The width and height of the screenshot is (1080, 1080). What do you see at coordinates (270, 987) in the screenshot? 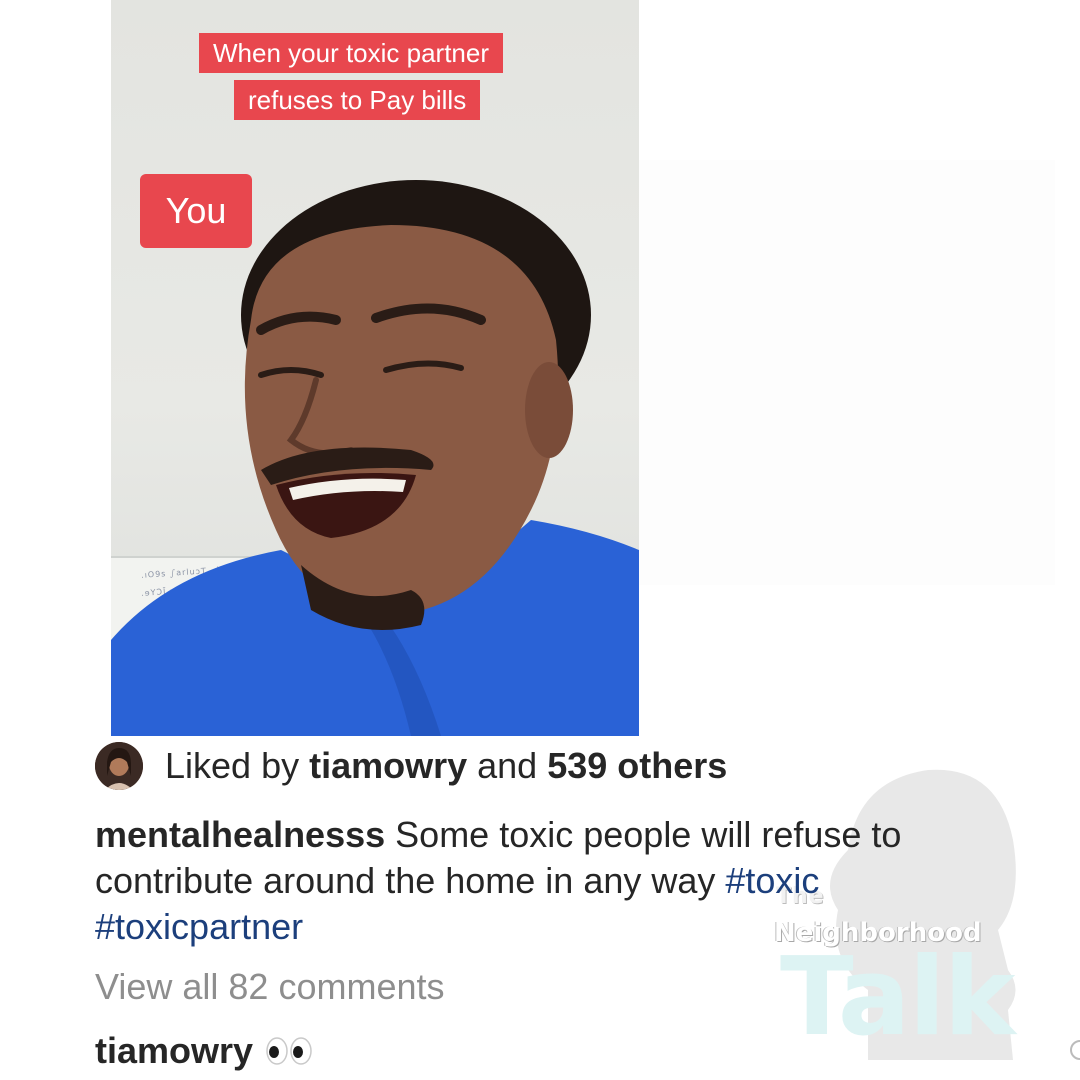
I see `view-all-comments-link: View all 82 comments` at bounding box center [270, 987].